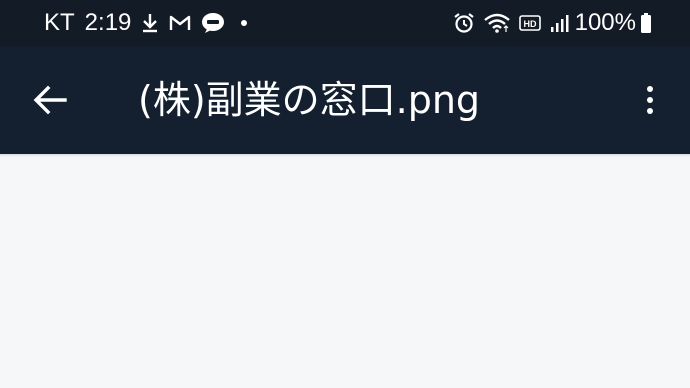 Image resolution: width=690 pixels, height=388 pixels. What do you see at coordinates (464, 23) in the screenshot?
I see `alarm-icon` at bounding box center [464, 23].